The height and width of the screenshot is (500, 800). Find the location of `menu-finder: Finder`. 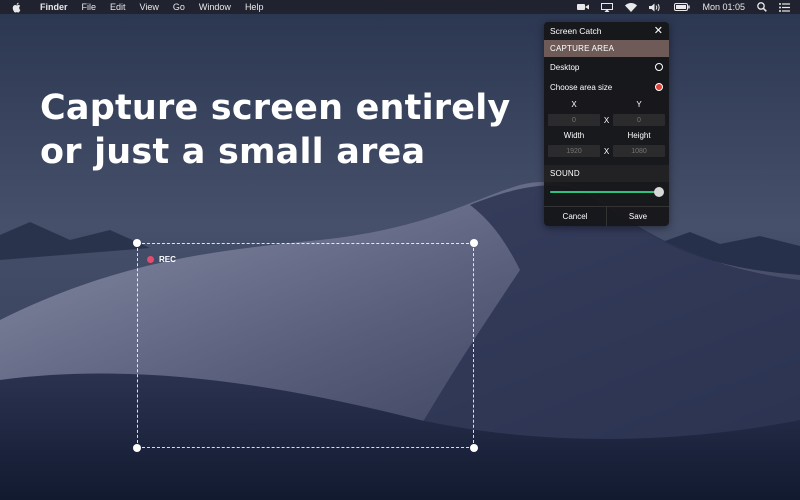

menu-finder: Finder is located at coordinates (54, 7).